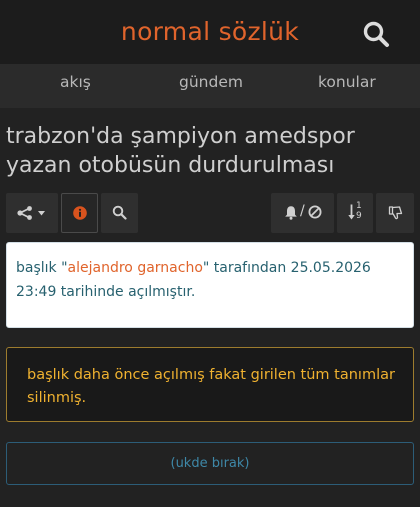 Image resolution: width=420 pixels, height=507 pixels. I want to click on caret-down-icon, so click(41, 213).